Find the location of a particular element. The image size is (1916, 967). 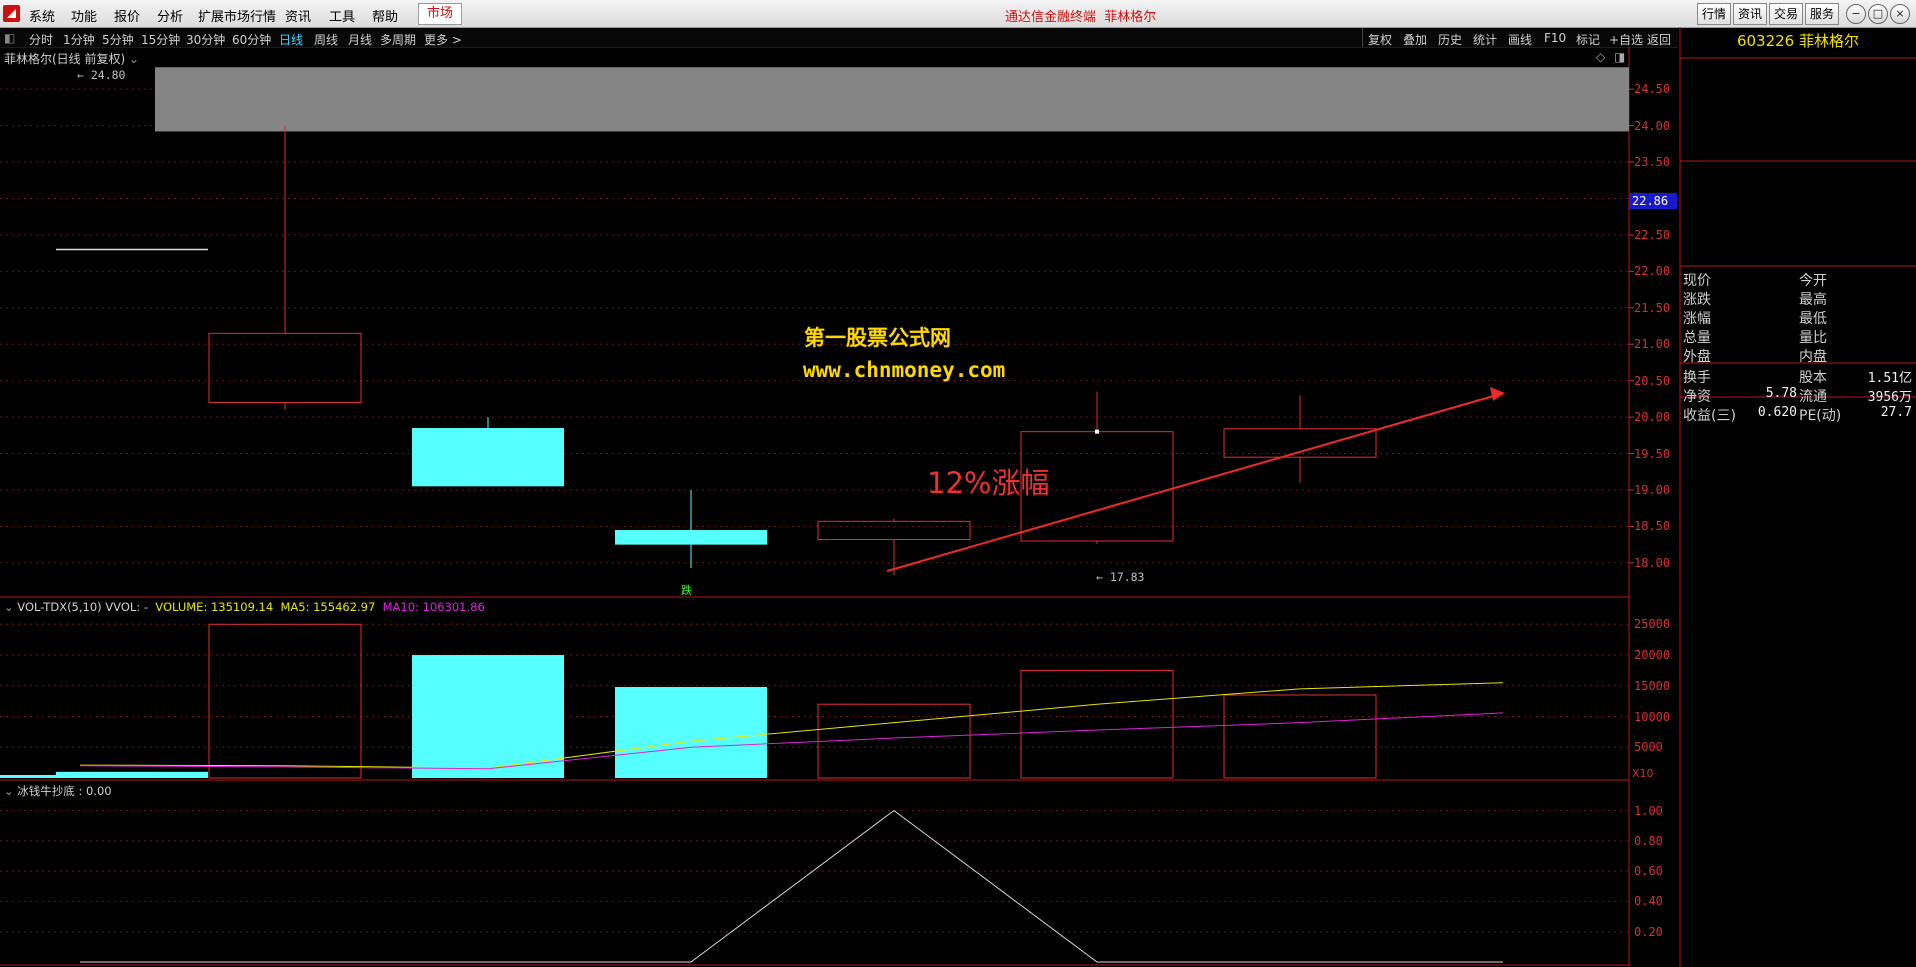

stock-name: 菲林格尔 is located at coordinates (1829, 41).